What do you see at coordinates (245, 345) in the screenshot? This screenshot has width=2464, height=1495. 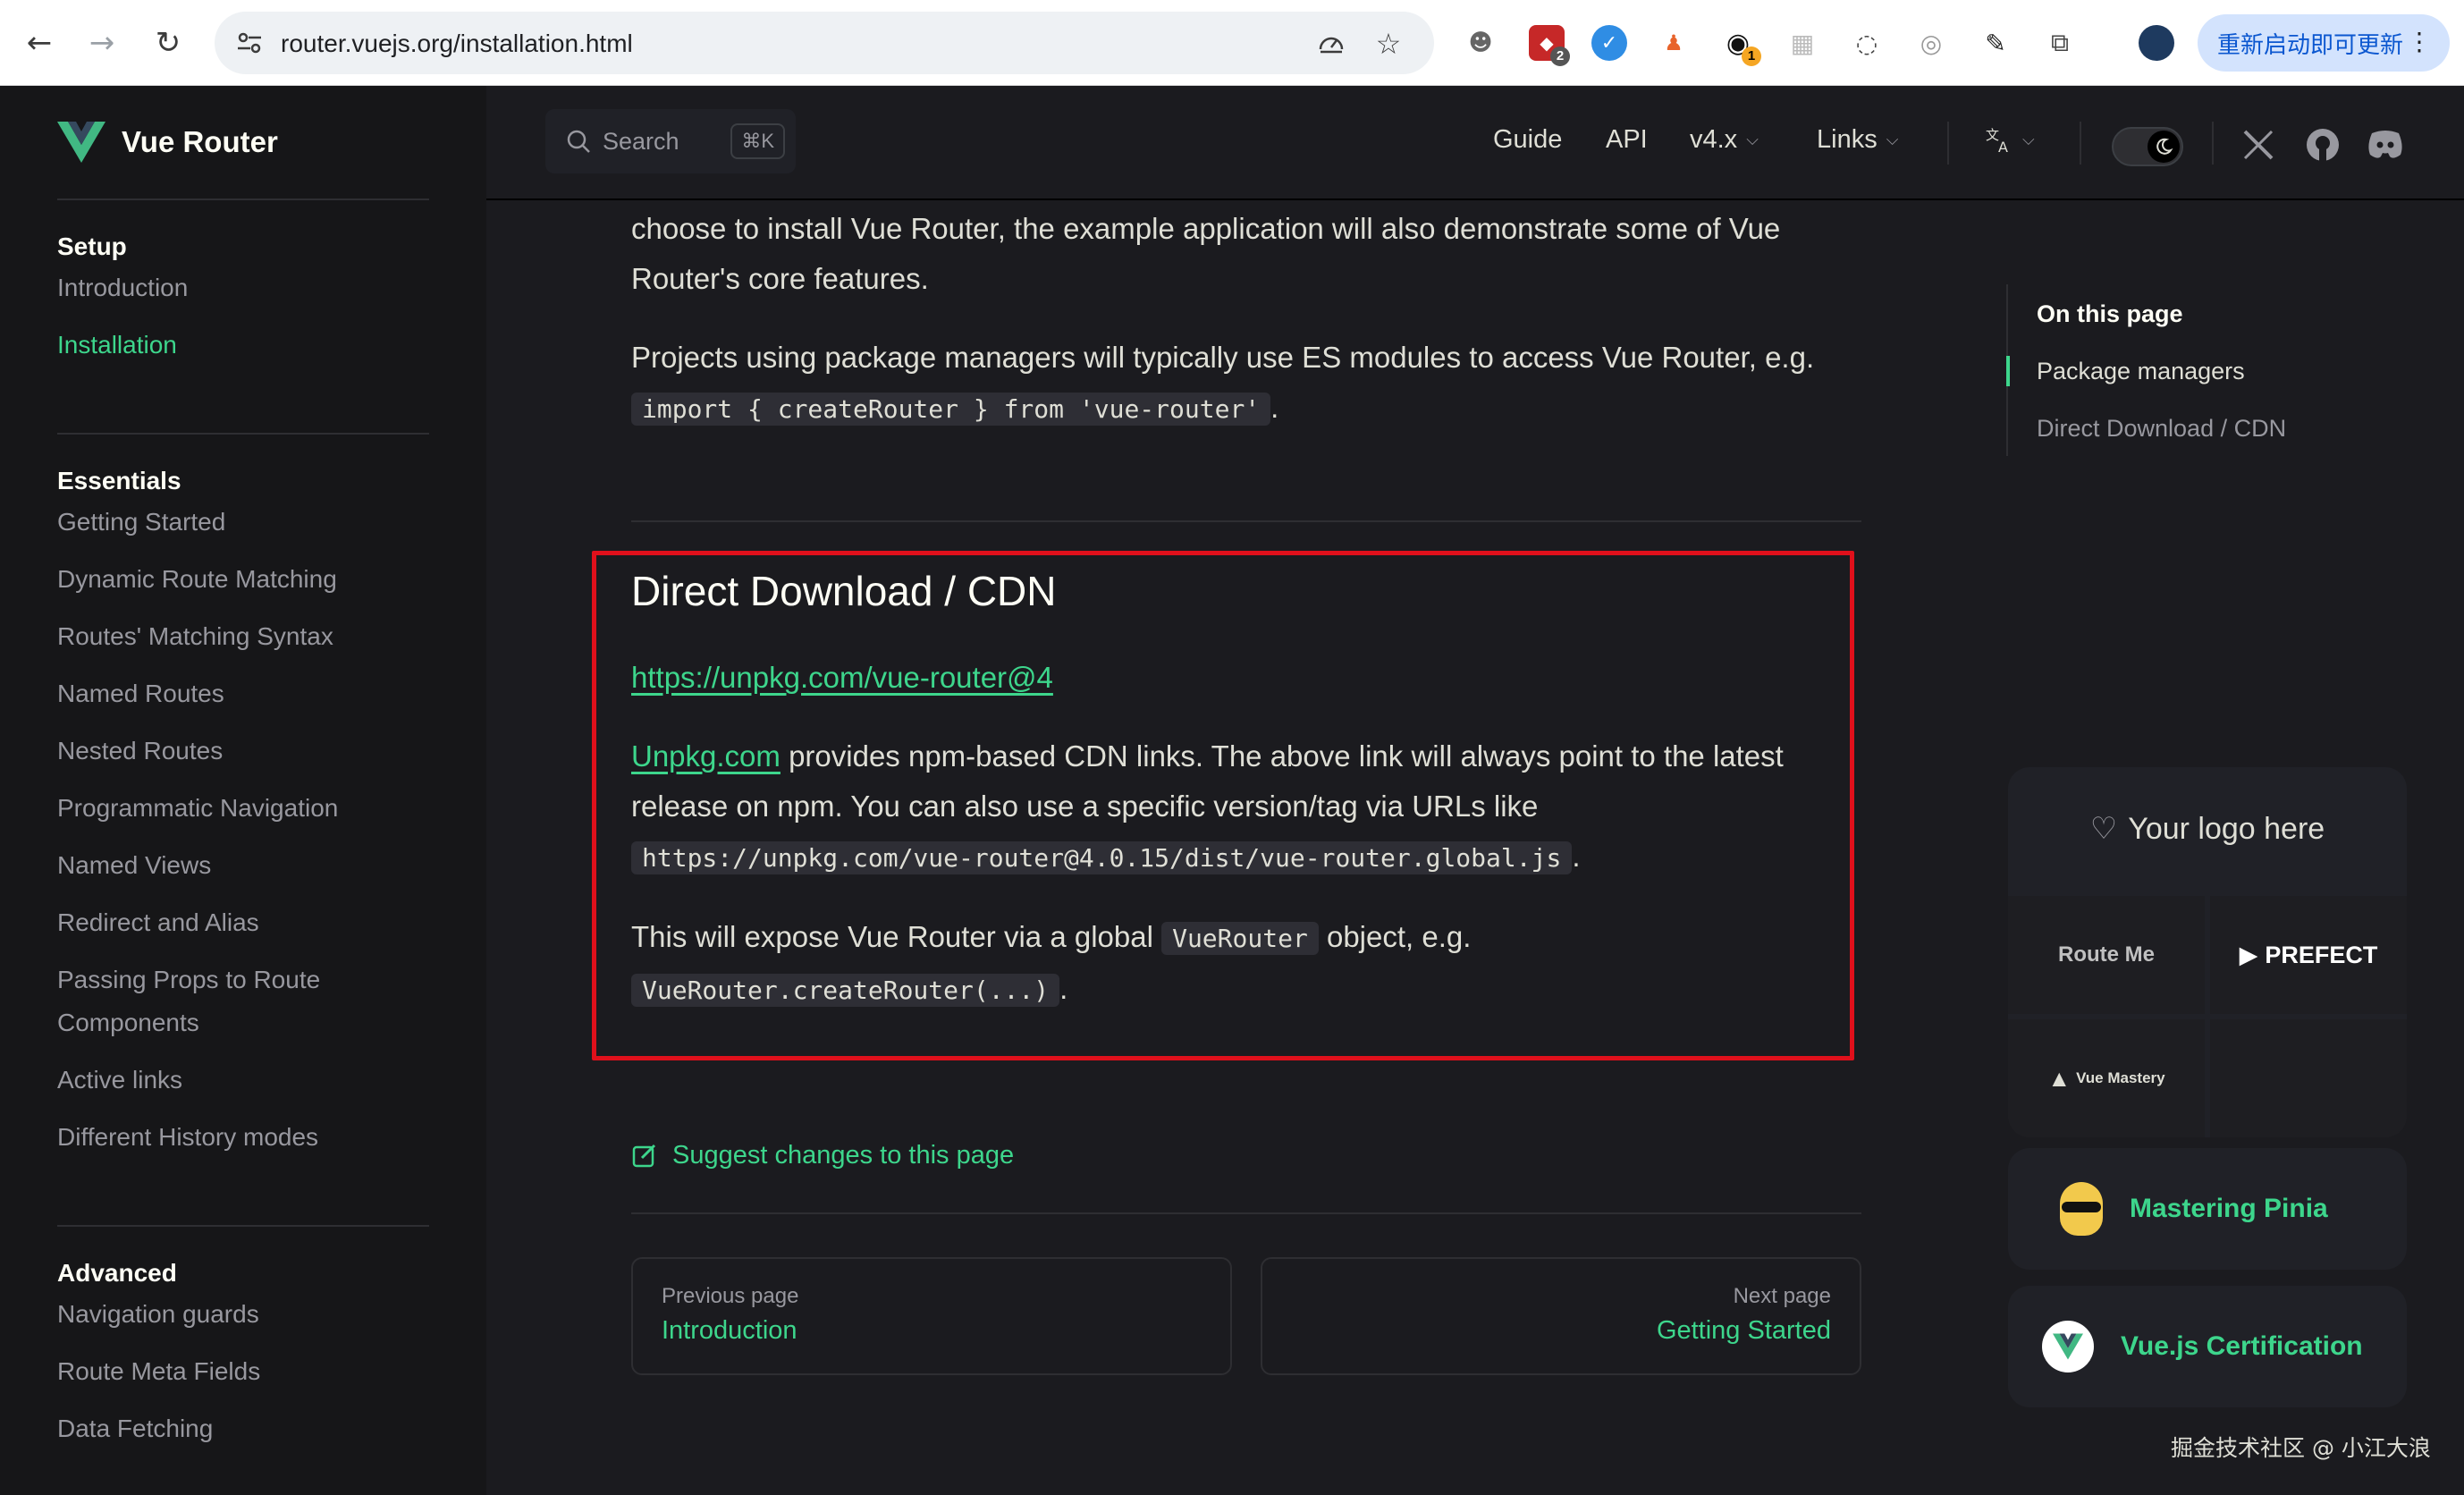 I see `sidebar-item-installation: Installation` at bounding box center [245, 345].